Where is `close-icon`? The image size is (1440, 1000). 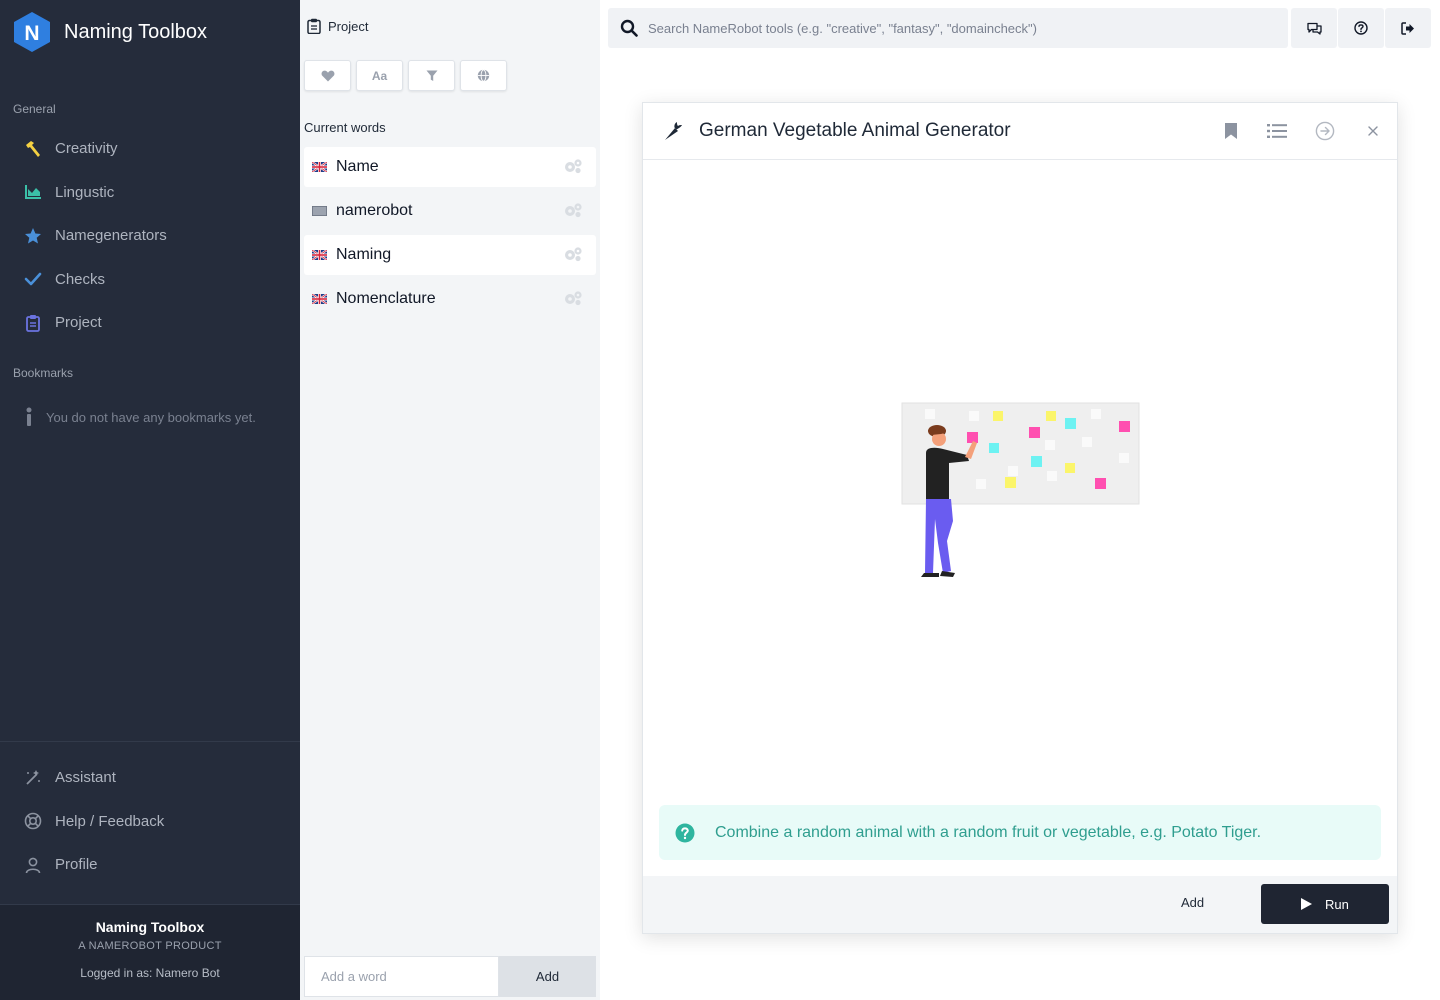 close-icon is located at coordinates (1373, 131).